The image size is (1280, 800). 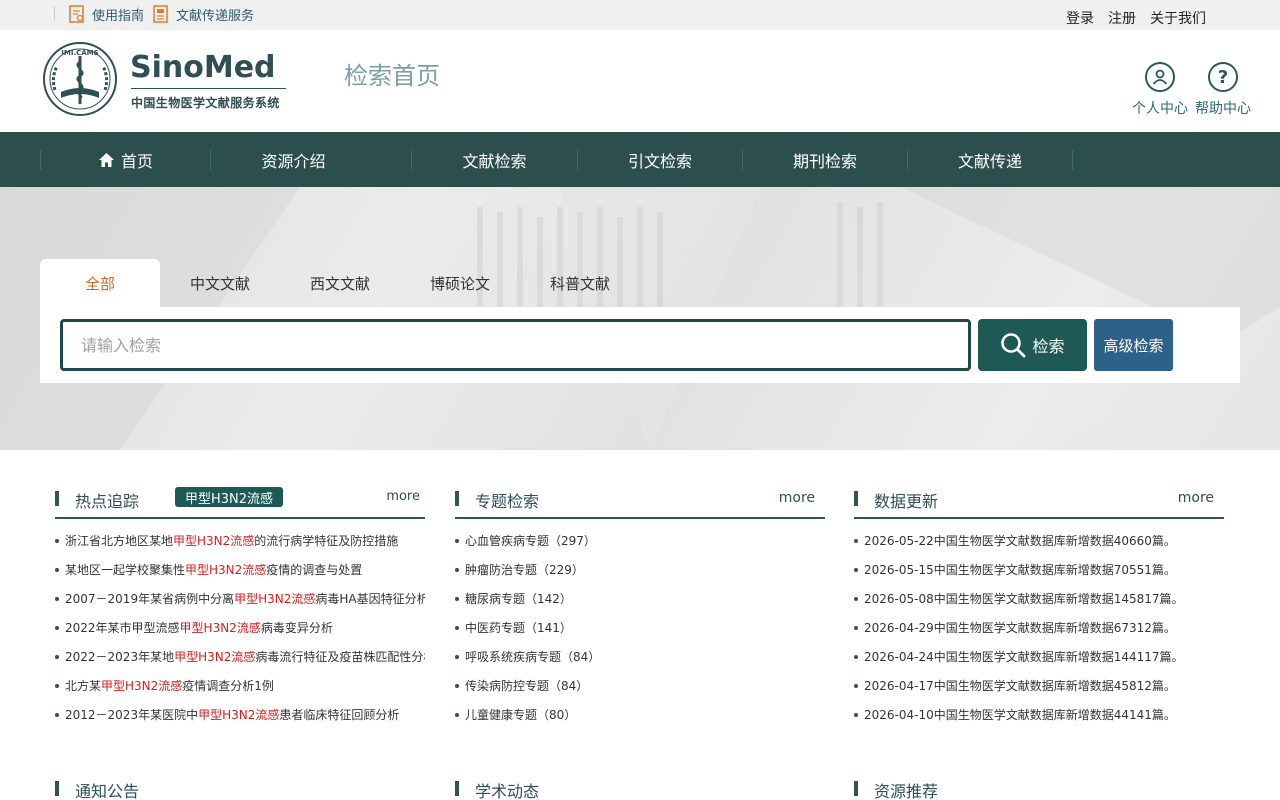 What do you see at coordinates (640, 15) in the screenshot?
I see `top-utility-bar: 使用指南 文献传递服务 登录 注册 关于我们` at bounding box center [640, 15].